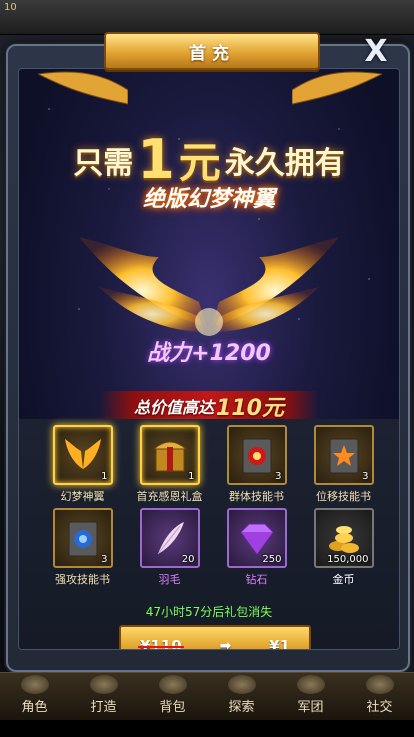  What do you see at coordinates (207, 728) in the screenshot?
I see `bottom-strip` at bounding box center [207, 728].